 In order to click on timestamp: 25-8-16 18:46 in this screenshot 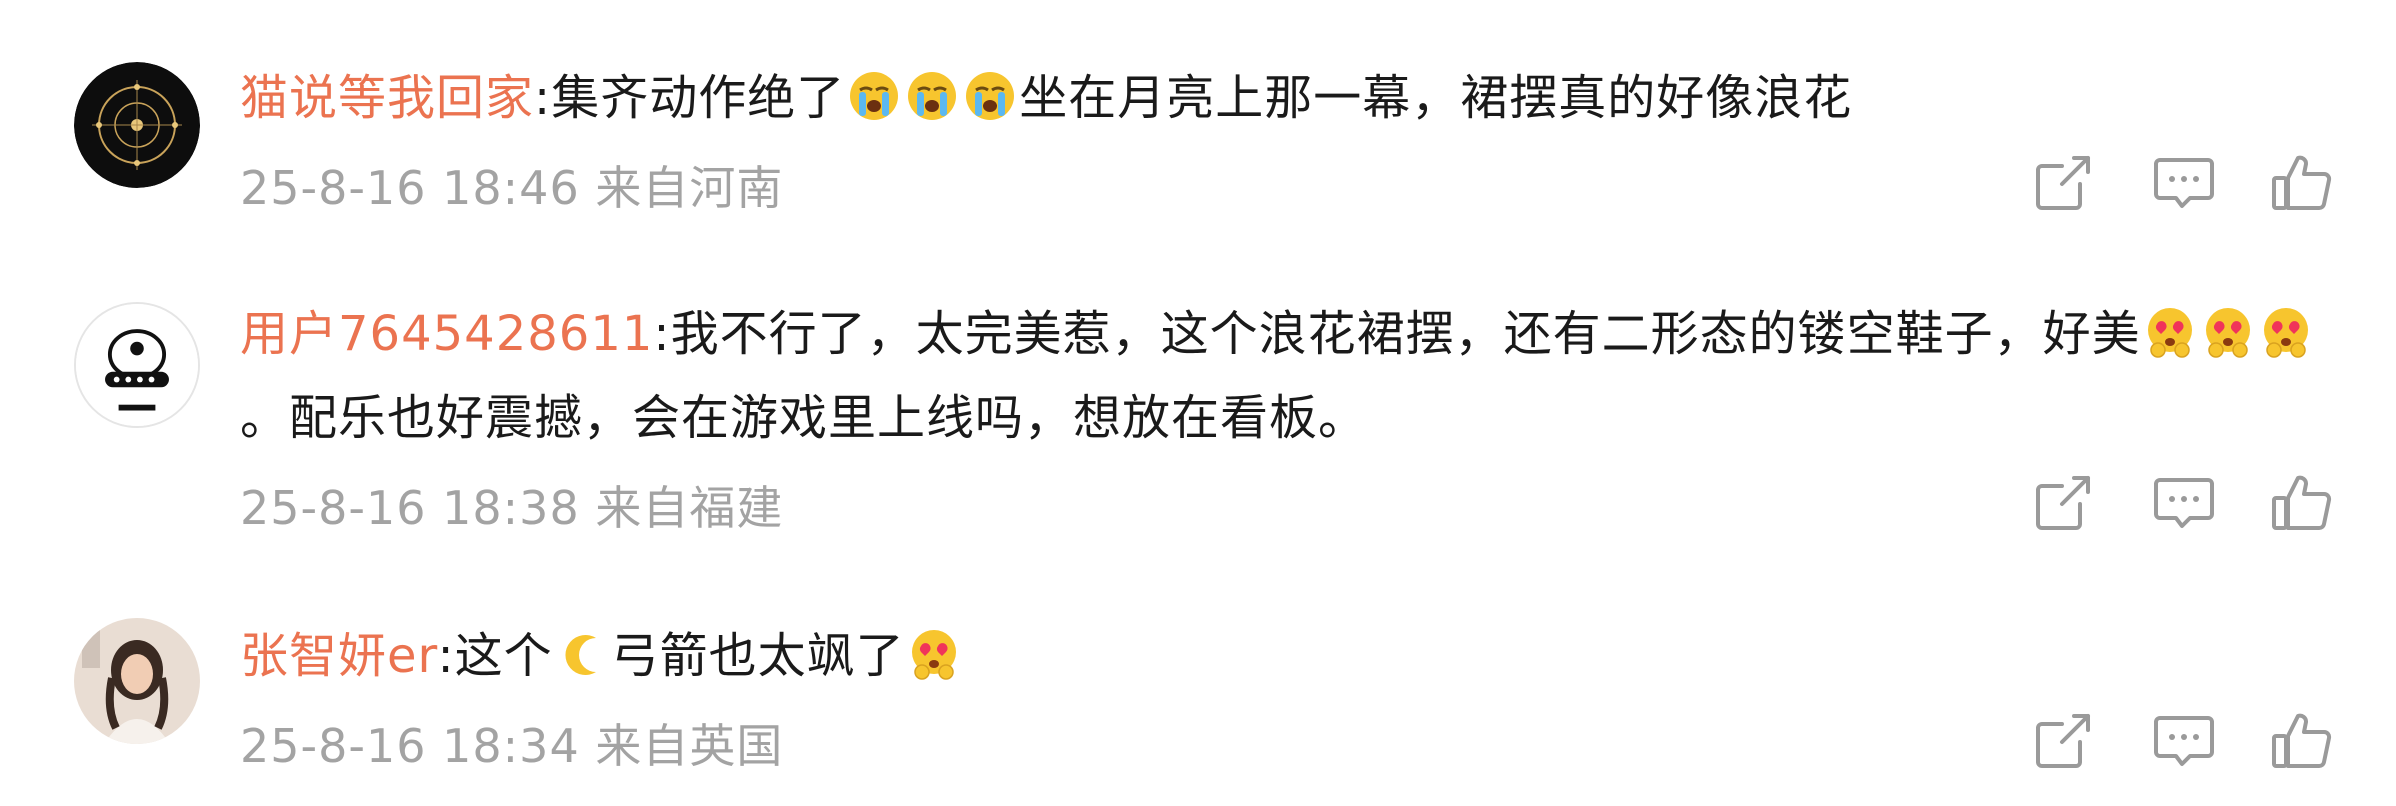, I will do `click(410, 188)`.